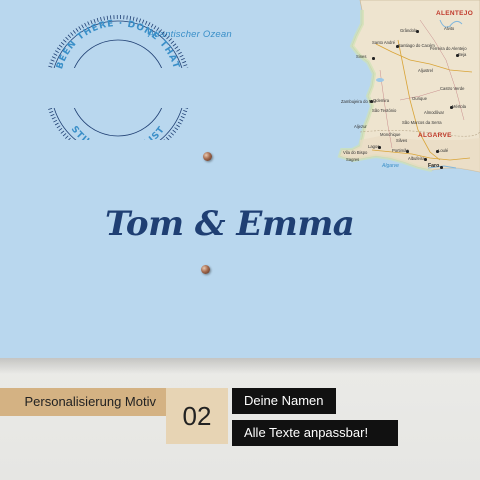 The height and width of the screenshot is (480, 480). Describe the element at coordinates (435, 135) in the screenshot. I see `region-algarve: ALGARVE` at that location.